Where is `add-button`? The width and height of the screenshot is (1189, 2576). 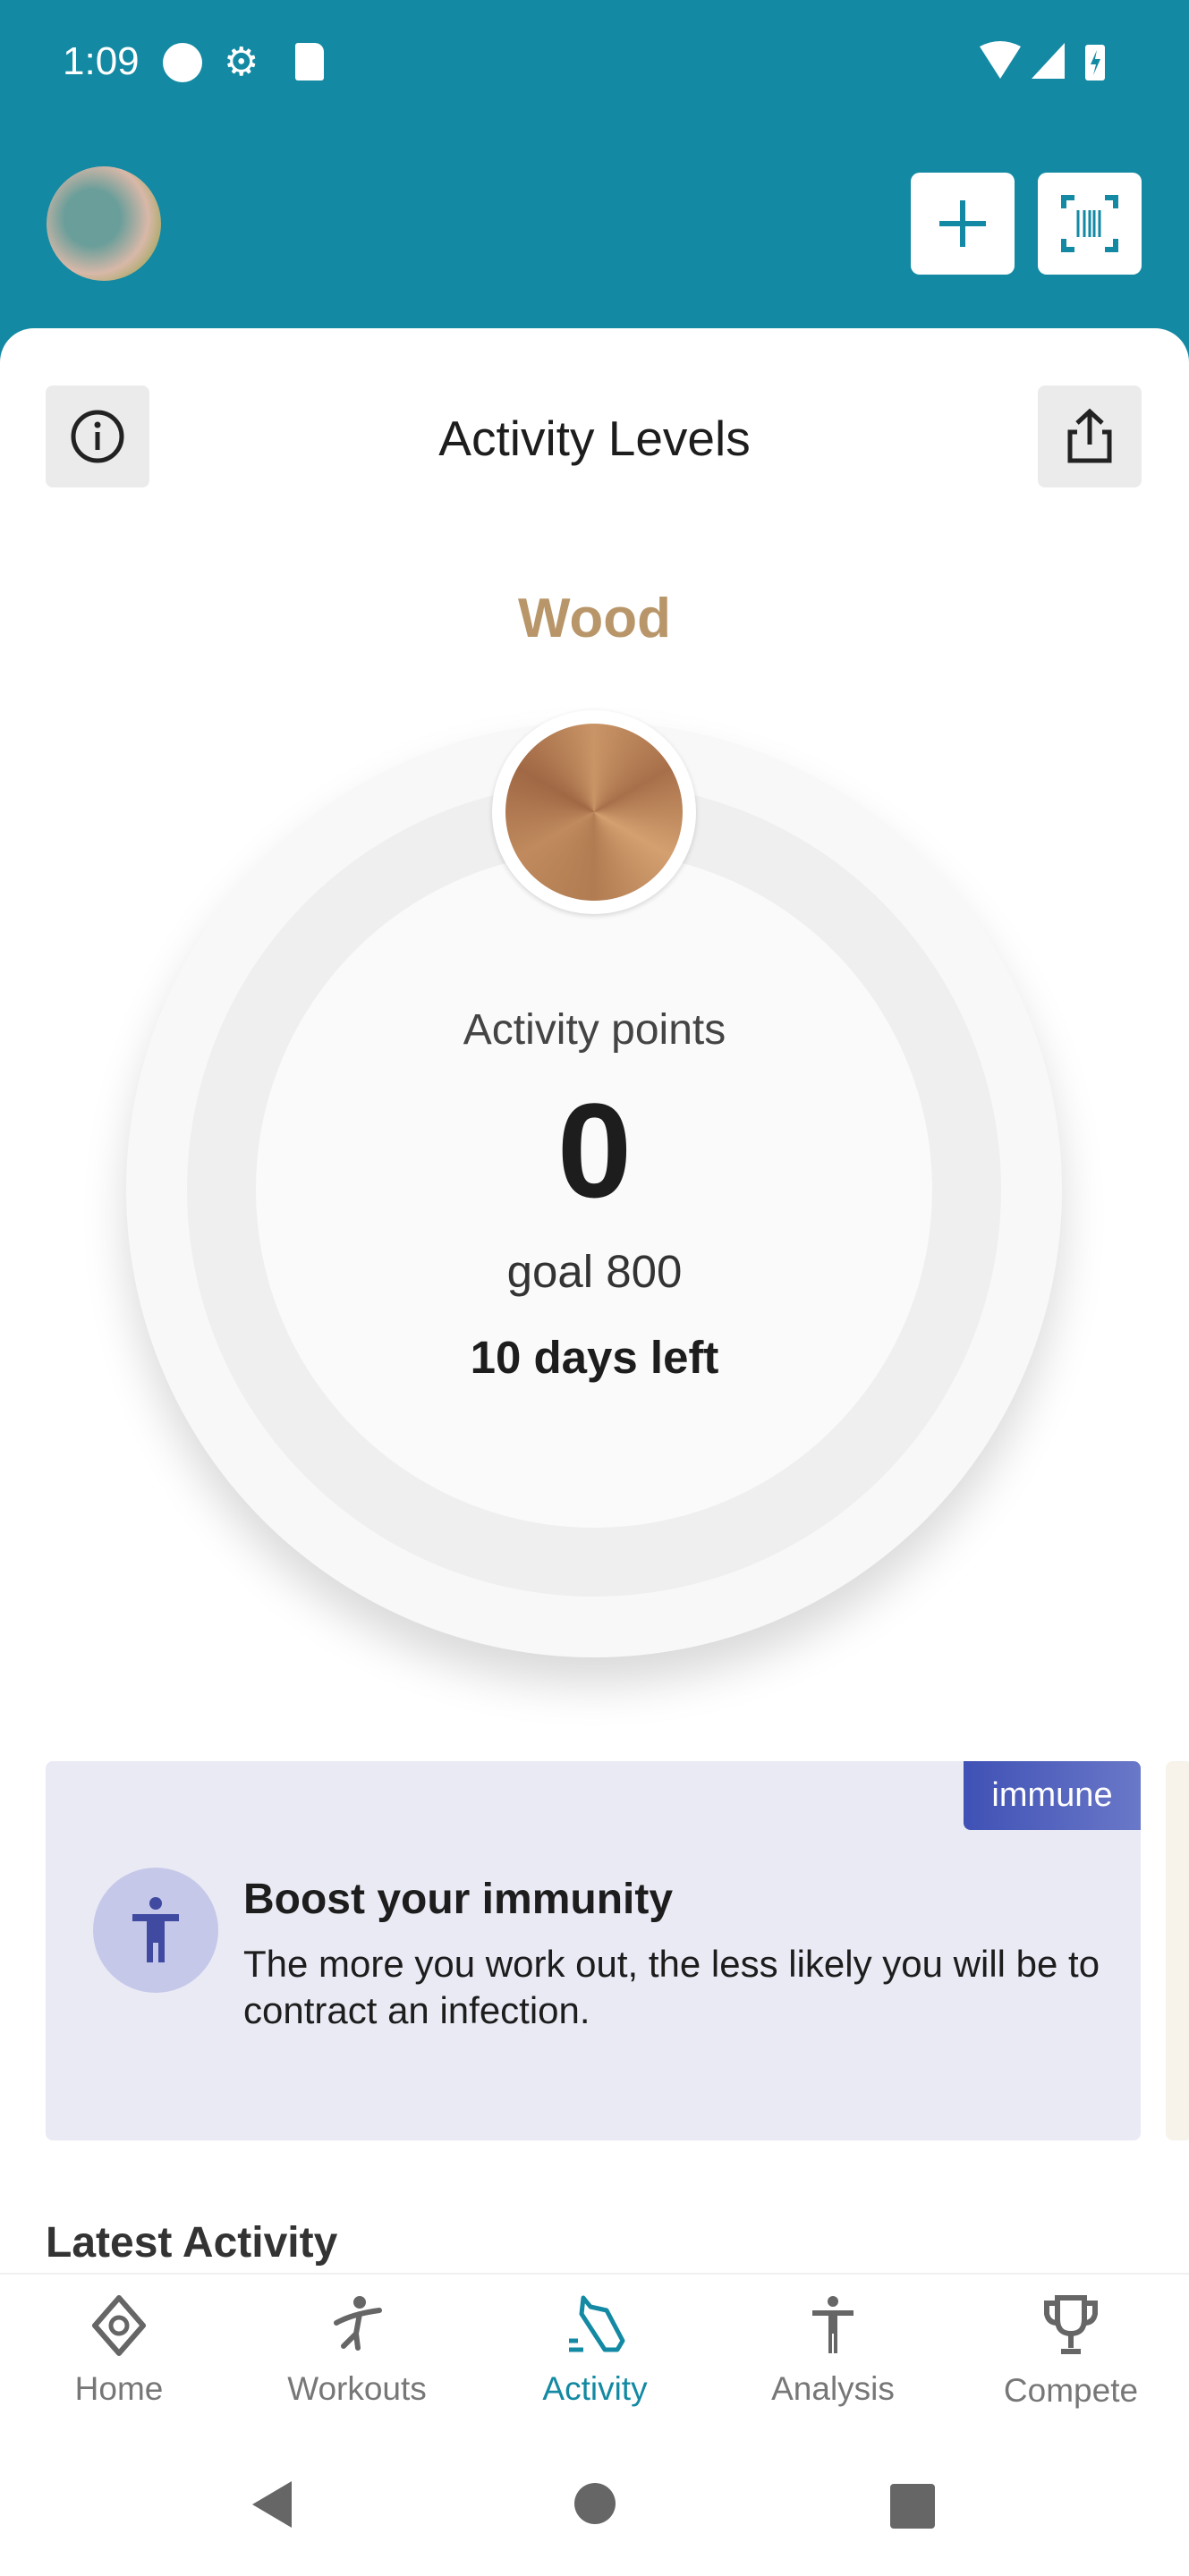 add-button is located at coordinates (963, 224).